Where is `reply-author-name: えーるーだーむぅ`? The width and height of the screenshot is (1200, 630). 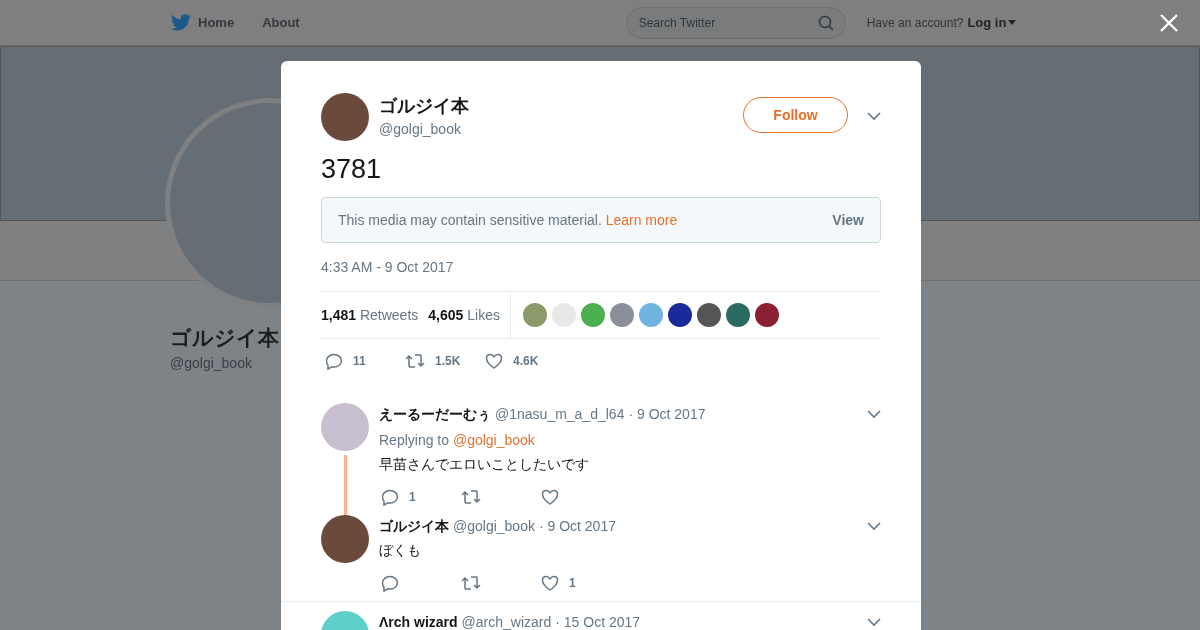
reply-author-name: えーるーだーむぅ is located at coordinates (435, 414).